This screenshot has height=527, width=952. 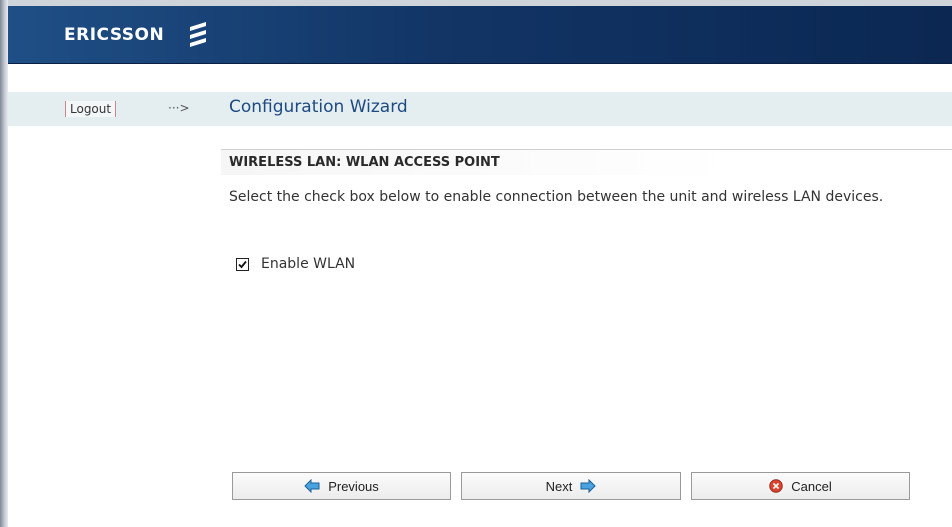 What do you see at coordinates (308, 264) in the screenshot?
I see `enable-wlan-label: Enable WLAN` at bounding box center [308, 264].